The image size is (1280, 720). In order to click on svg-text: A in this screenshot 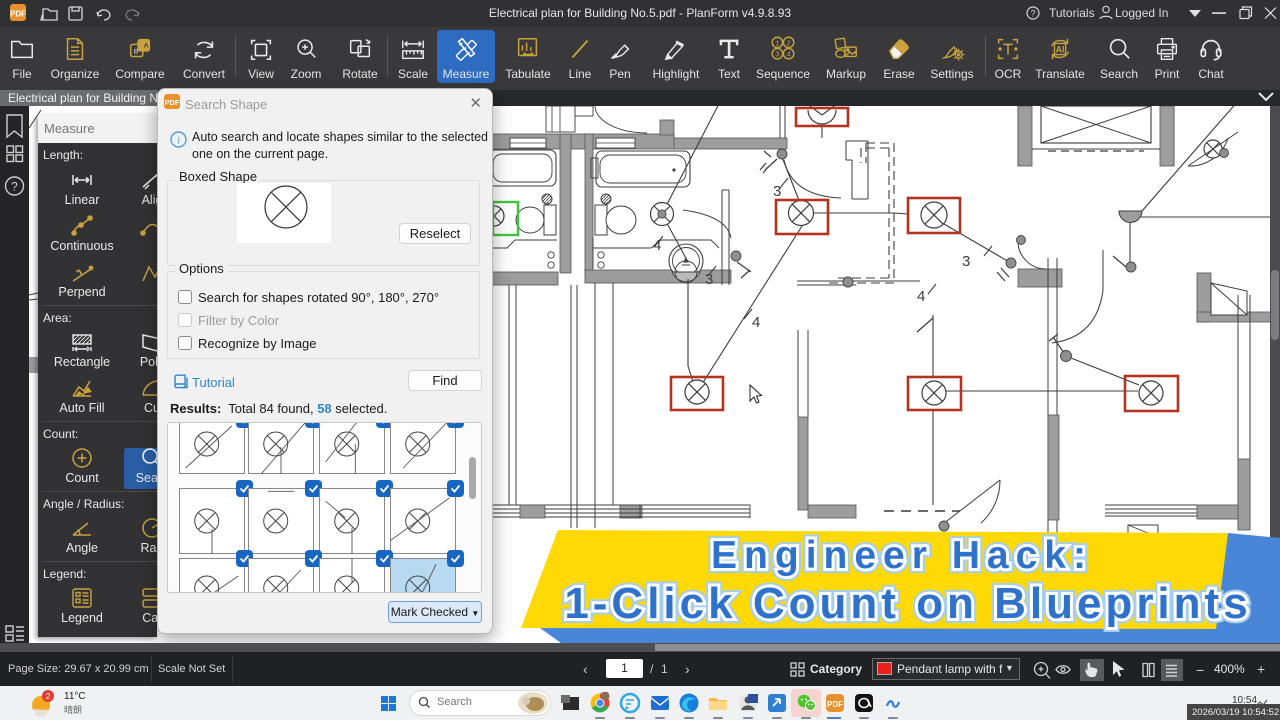, I will do `click(146, 46)`.